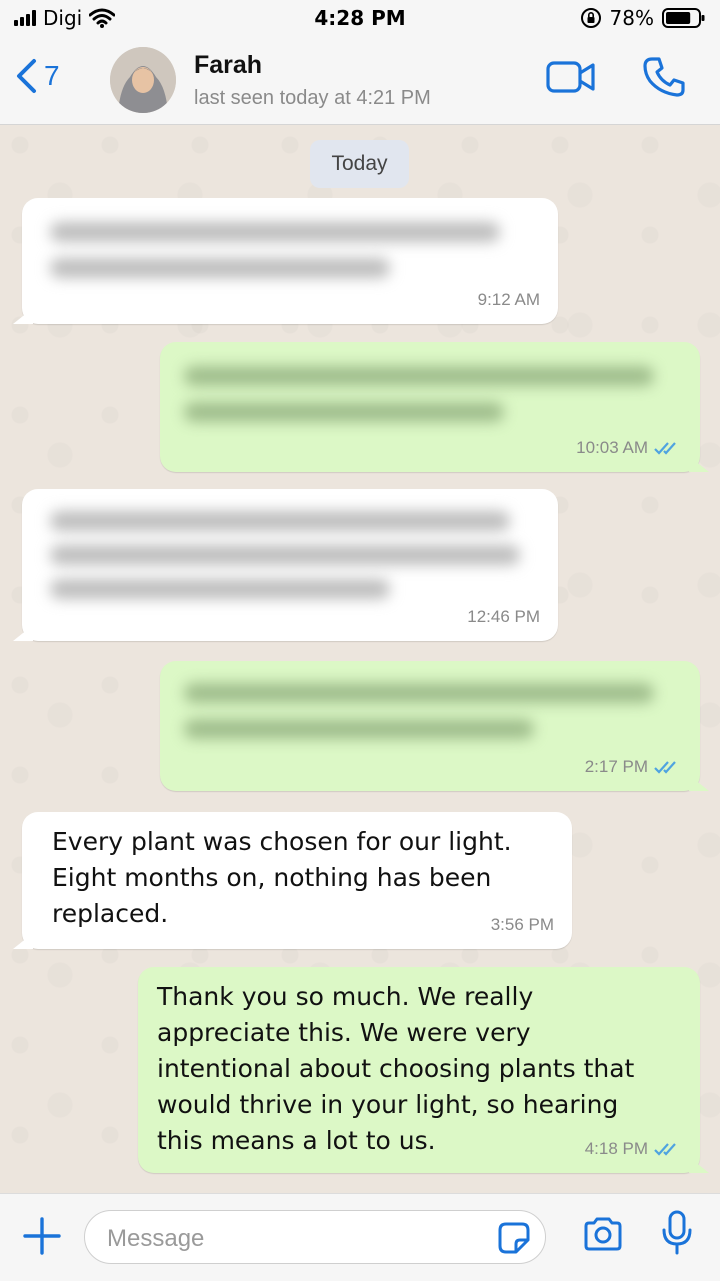  I want to click on battery-percent: 78%, so click(631, 18).